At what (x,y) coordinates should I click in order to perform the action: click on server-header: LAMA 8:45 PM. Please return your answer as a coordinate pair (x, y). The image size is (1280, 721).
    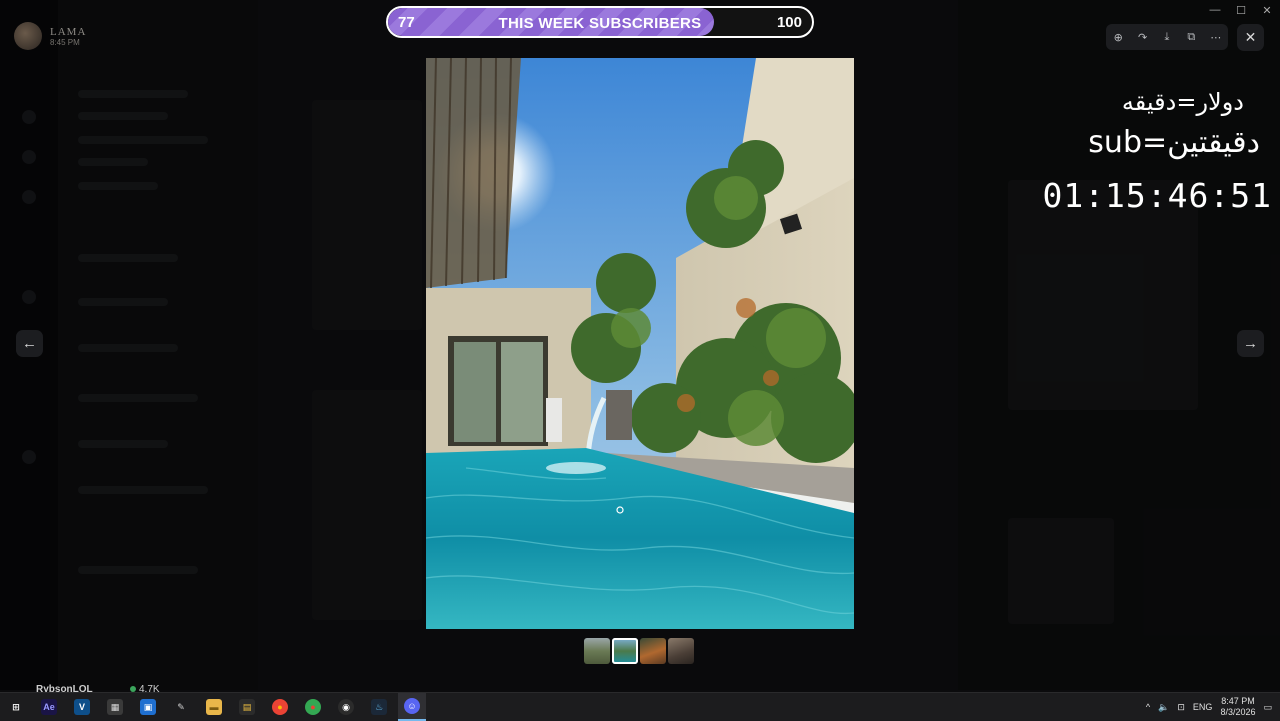
    Looking at the image, I should click on (50, 36).